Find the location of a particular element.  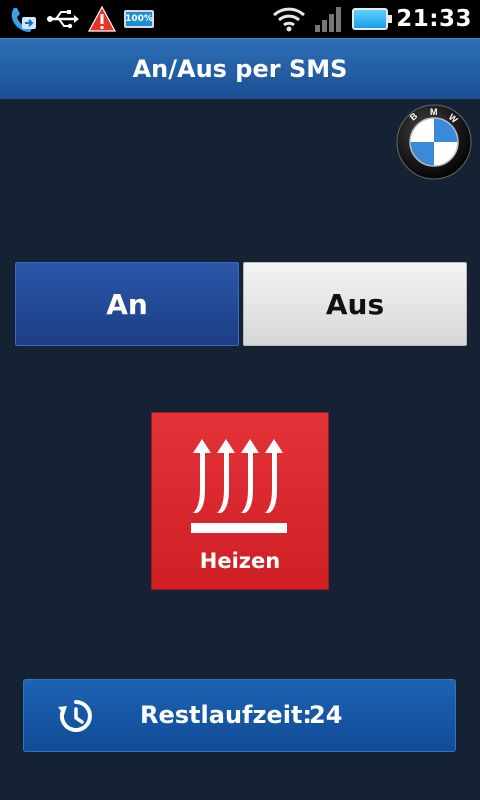

bmw-letter-m: M is located at coordinates (434, 112).